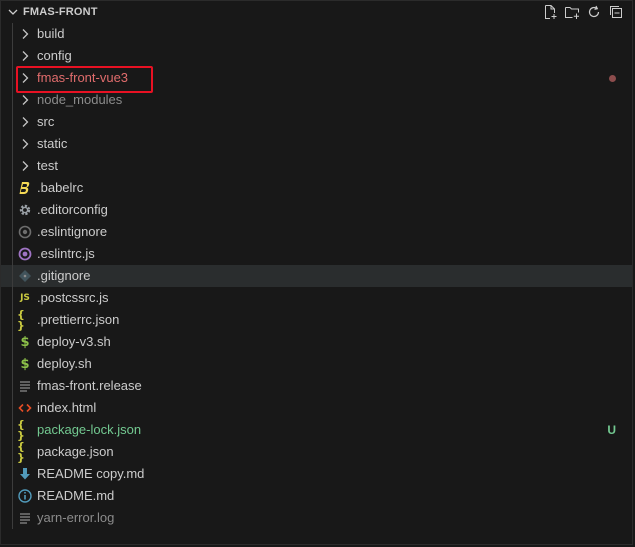 This screenshot has width=635, height=547. What do you see at coordinates (83, 77) in the screenshot?
I see `tree-item-label: fmas-front-vue3` at bounding box center [83, 77].